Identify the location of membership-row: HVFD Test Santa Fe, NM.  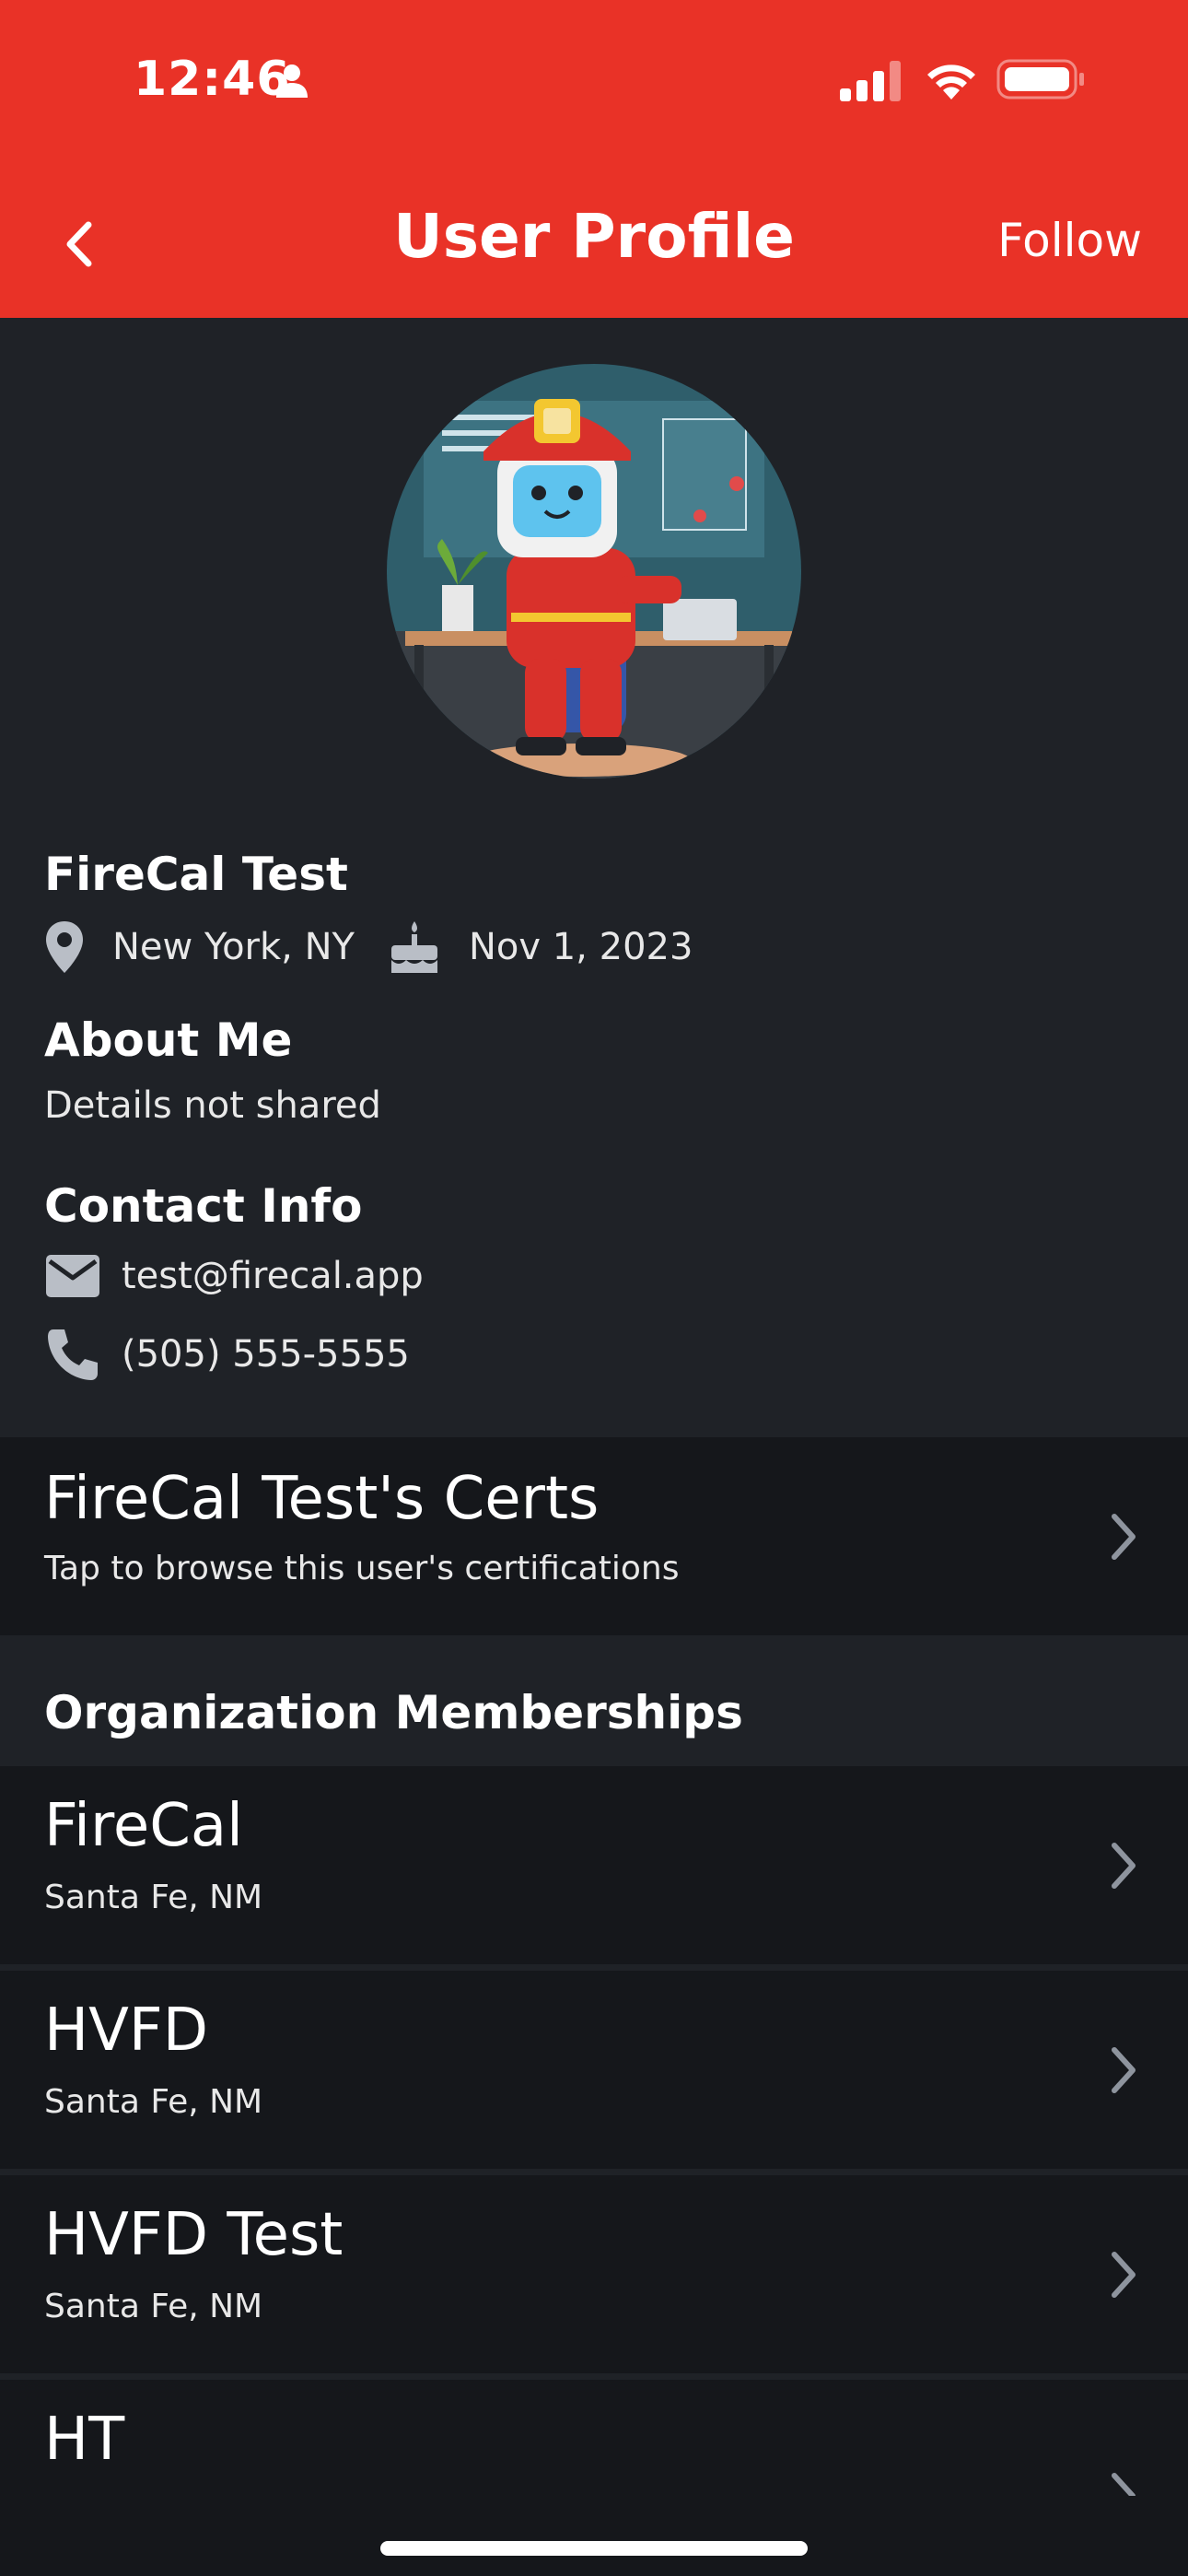
(594, 2274).